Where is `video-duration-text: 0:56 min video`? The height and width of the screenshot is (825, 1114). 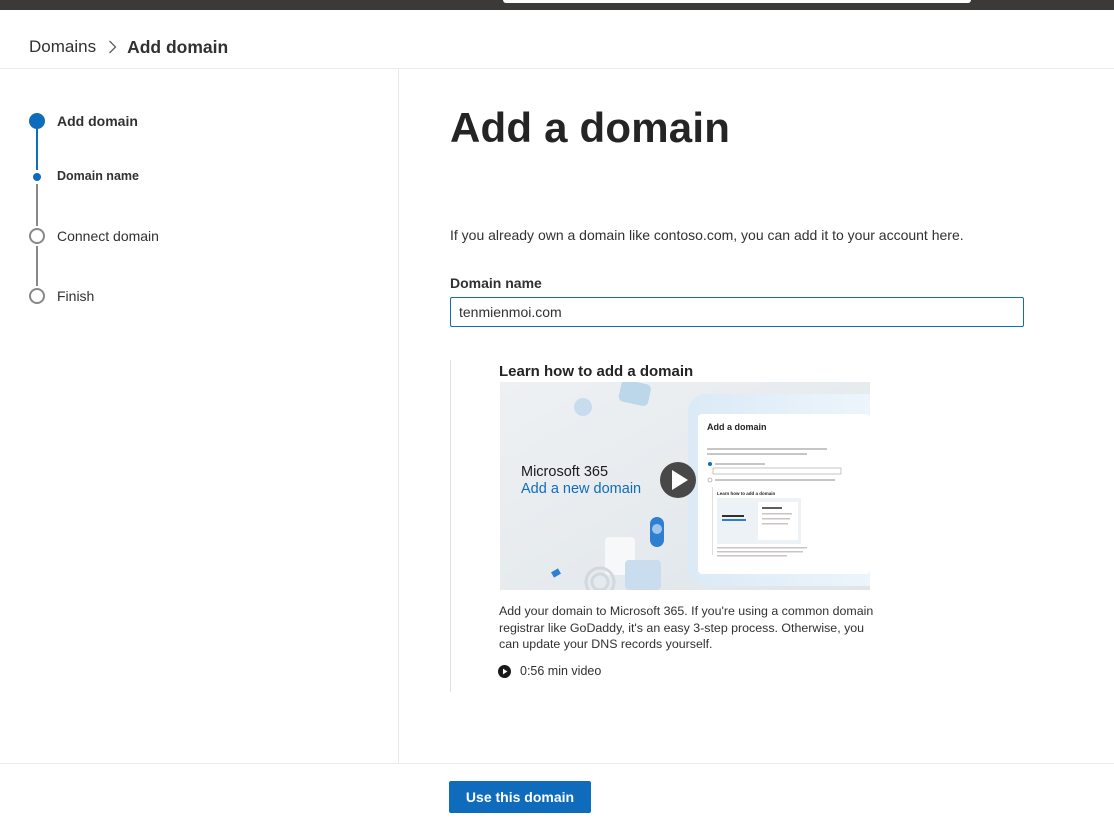
video-duration-text: 0:56 min video is located at coordinates (561, 671).